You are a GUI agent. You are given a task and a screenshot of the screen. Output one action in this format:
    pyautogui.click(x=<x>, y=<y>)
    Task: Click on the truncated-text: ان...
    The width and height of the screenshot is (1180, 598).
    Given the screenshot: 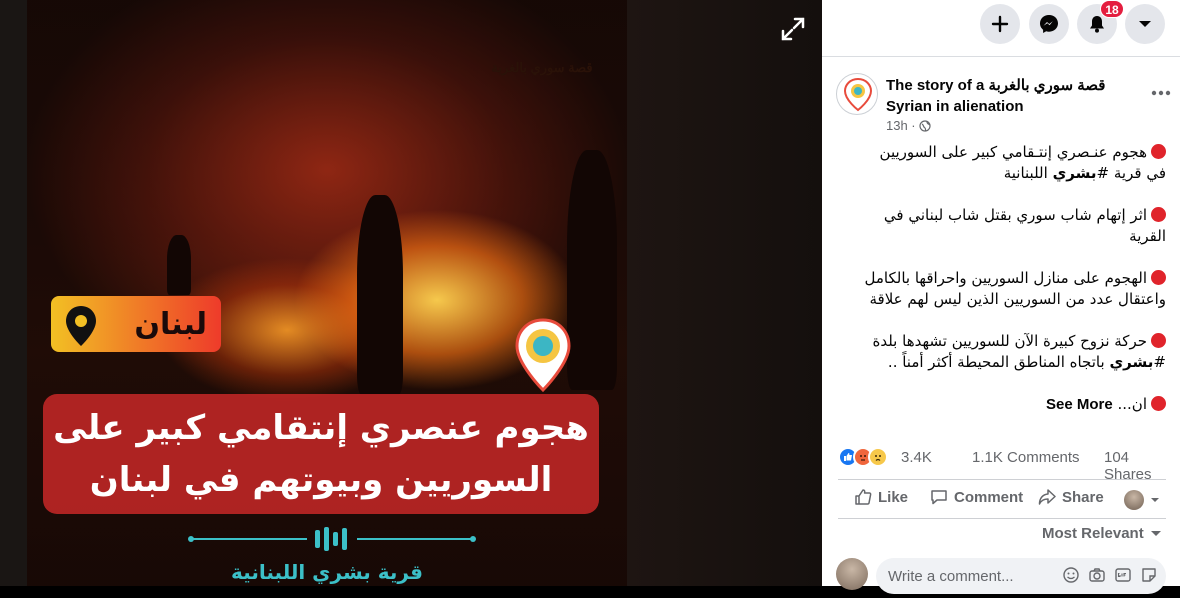 What is the action you would take?
    pyautogui.click(x=1132, y=404)
    